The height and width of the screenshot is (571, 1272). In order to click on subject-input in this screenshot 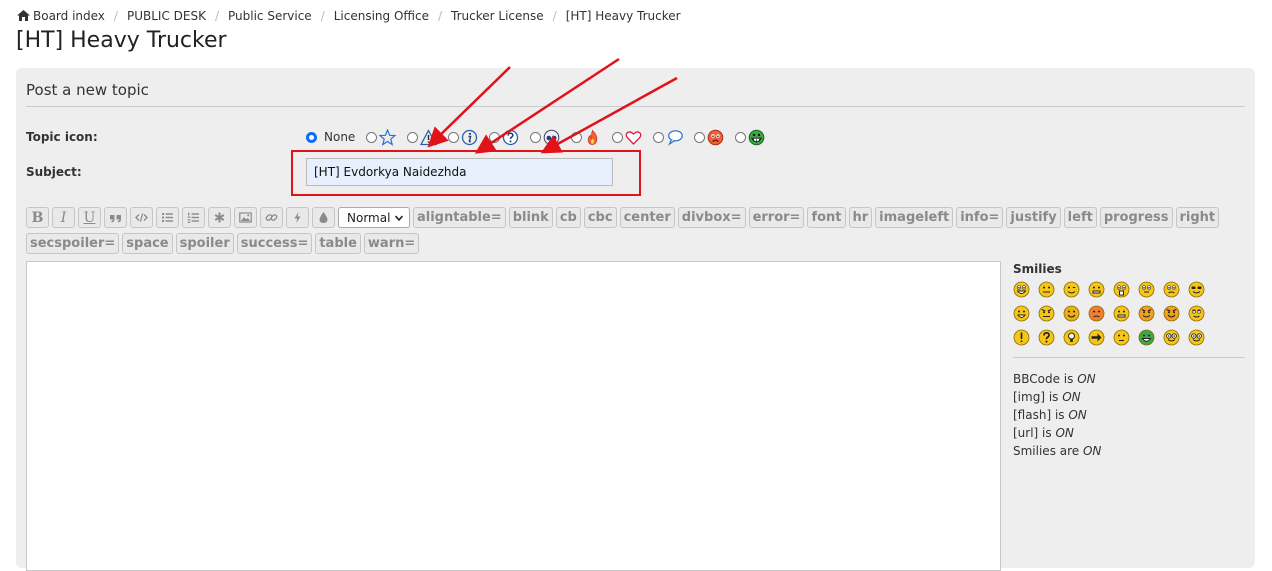, I will do `click(459, 172)`.